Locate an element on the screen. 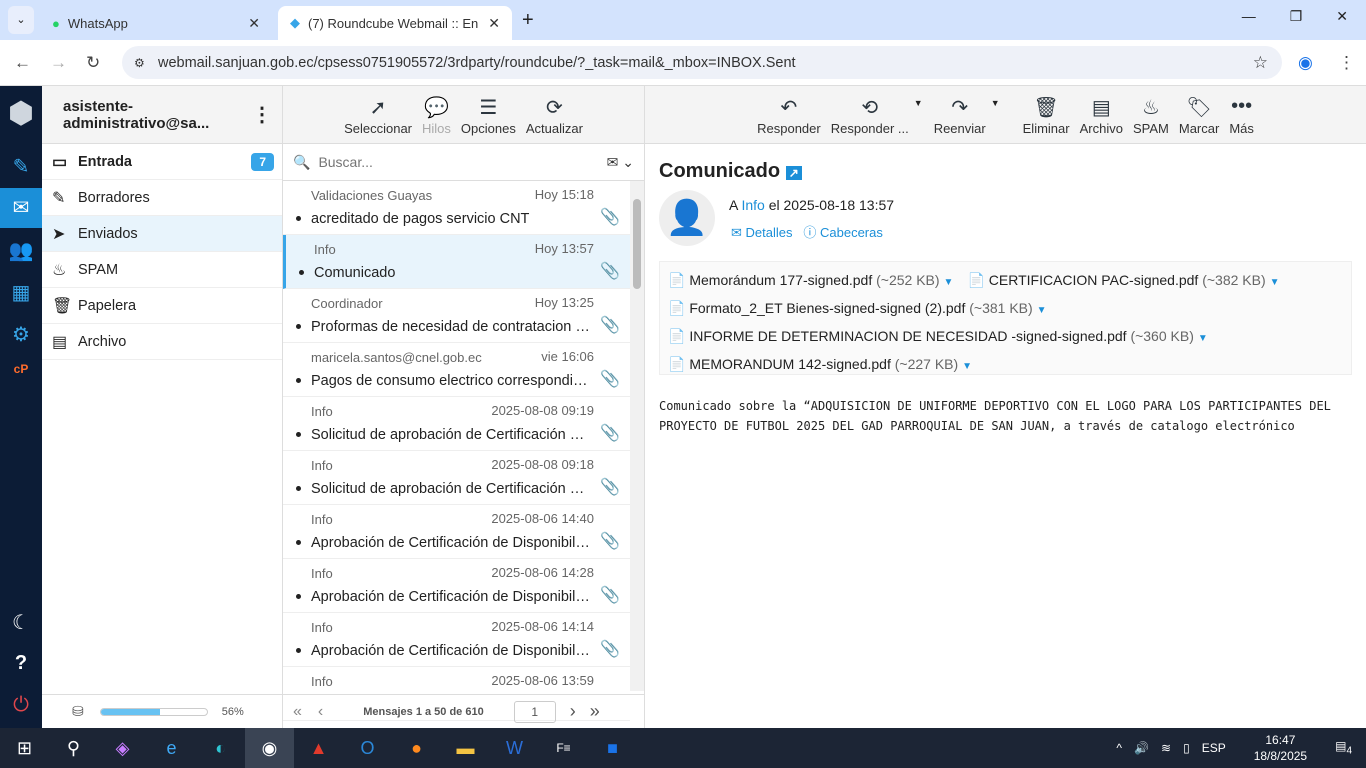 Image resolution: width=1366 pixels, height=768 pixels. open-new-window-icon: ↗ is located at coordinates (793, 173).